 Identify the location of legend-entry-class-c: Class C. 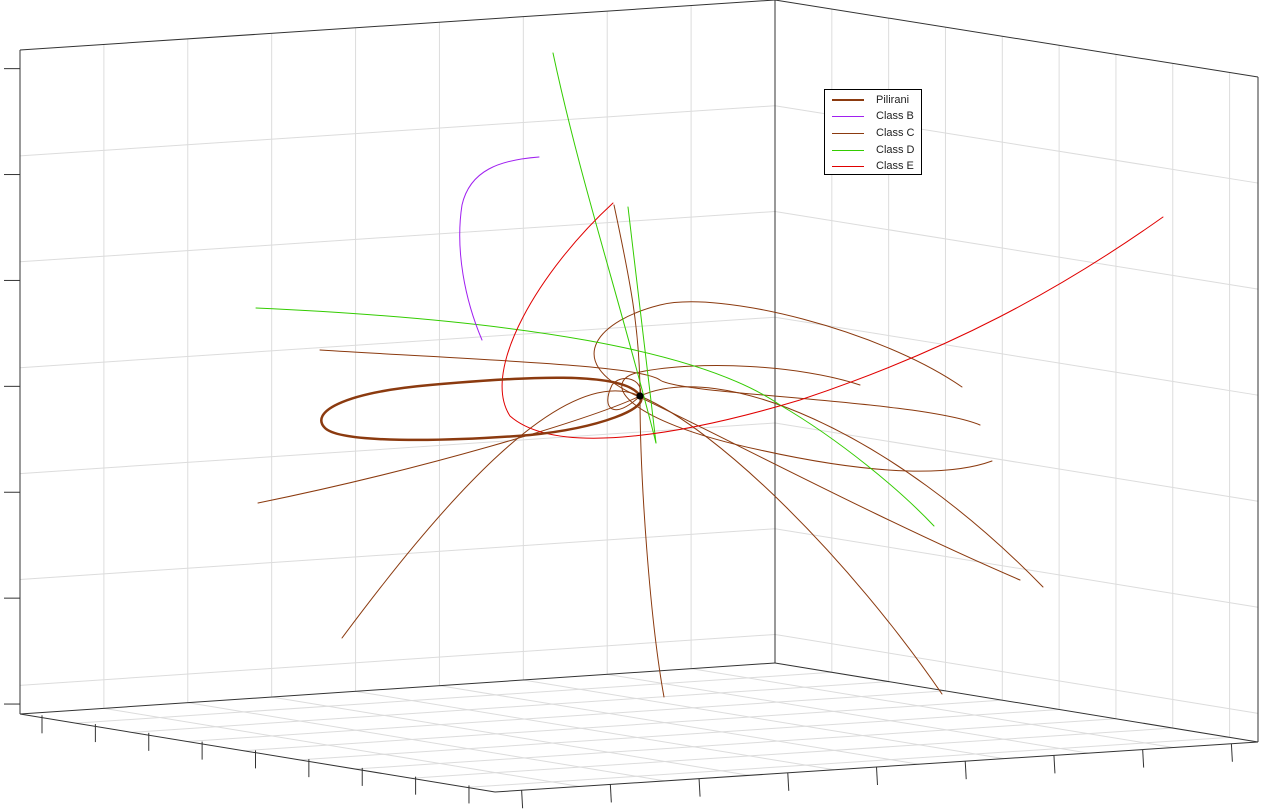
(873, 133).